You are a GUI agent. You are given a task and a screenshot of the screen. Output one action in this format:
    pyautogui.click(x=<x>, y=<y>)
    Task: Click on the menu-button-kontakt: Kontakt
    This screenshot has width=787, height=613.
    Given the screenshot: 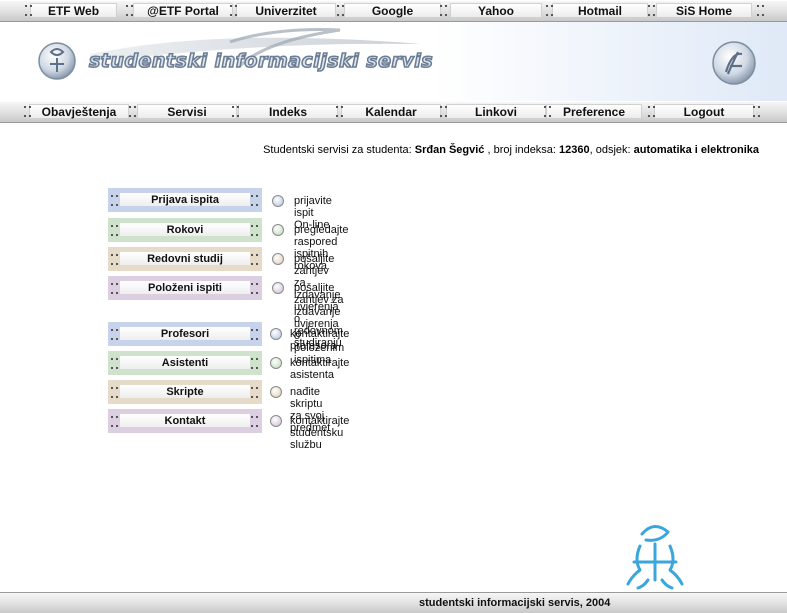 What is the action you would take?
    pyautogui.click(x=185, y=421)
    